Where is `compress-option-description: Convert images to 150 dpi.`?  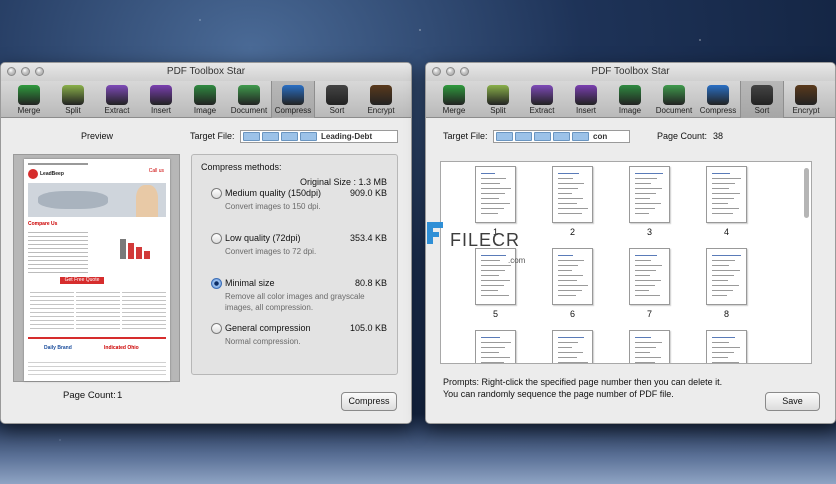
compress-option-description: Convert images to 150 dpi. is located at coordinates (273, 206).